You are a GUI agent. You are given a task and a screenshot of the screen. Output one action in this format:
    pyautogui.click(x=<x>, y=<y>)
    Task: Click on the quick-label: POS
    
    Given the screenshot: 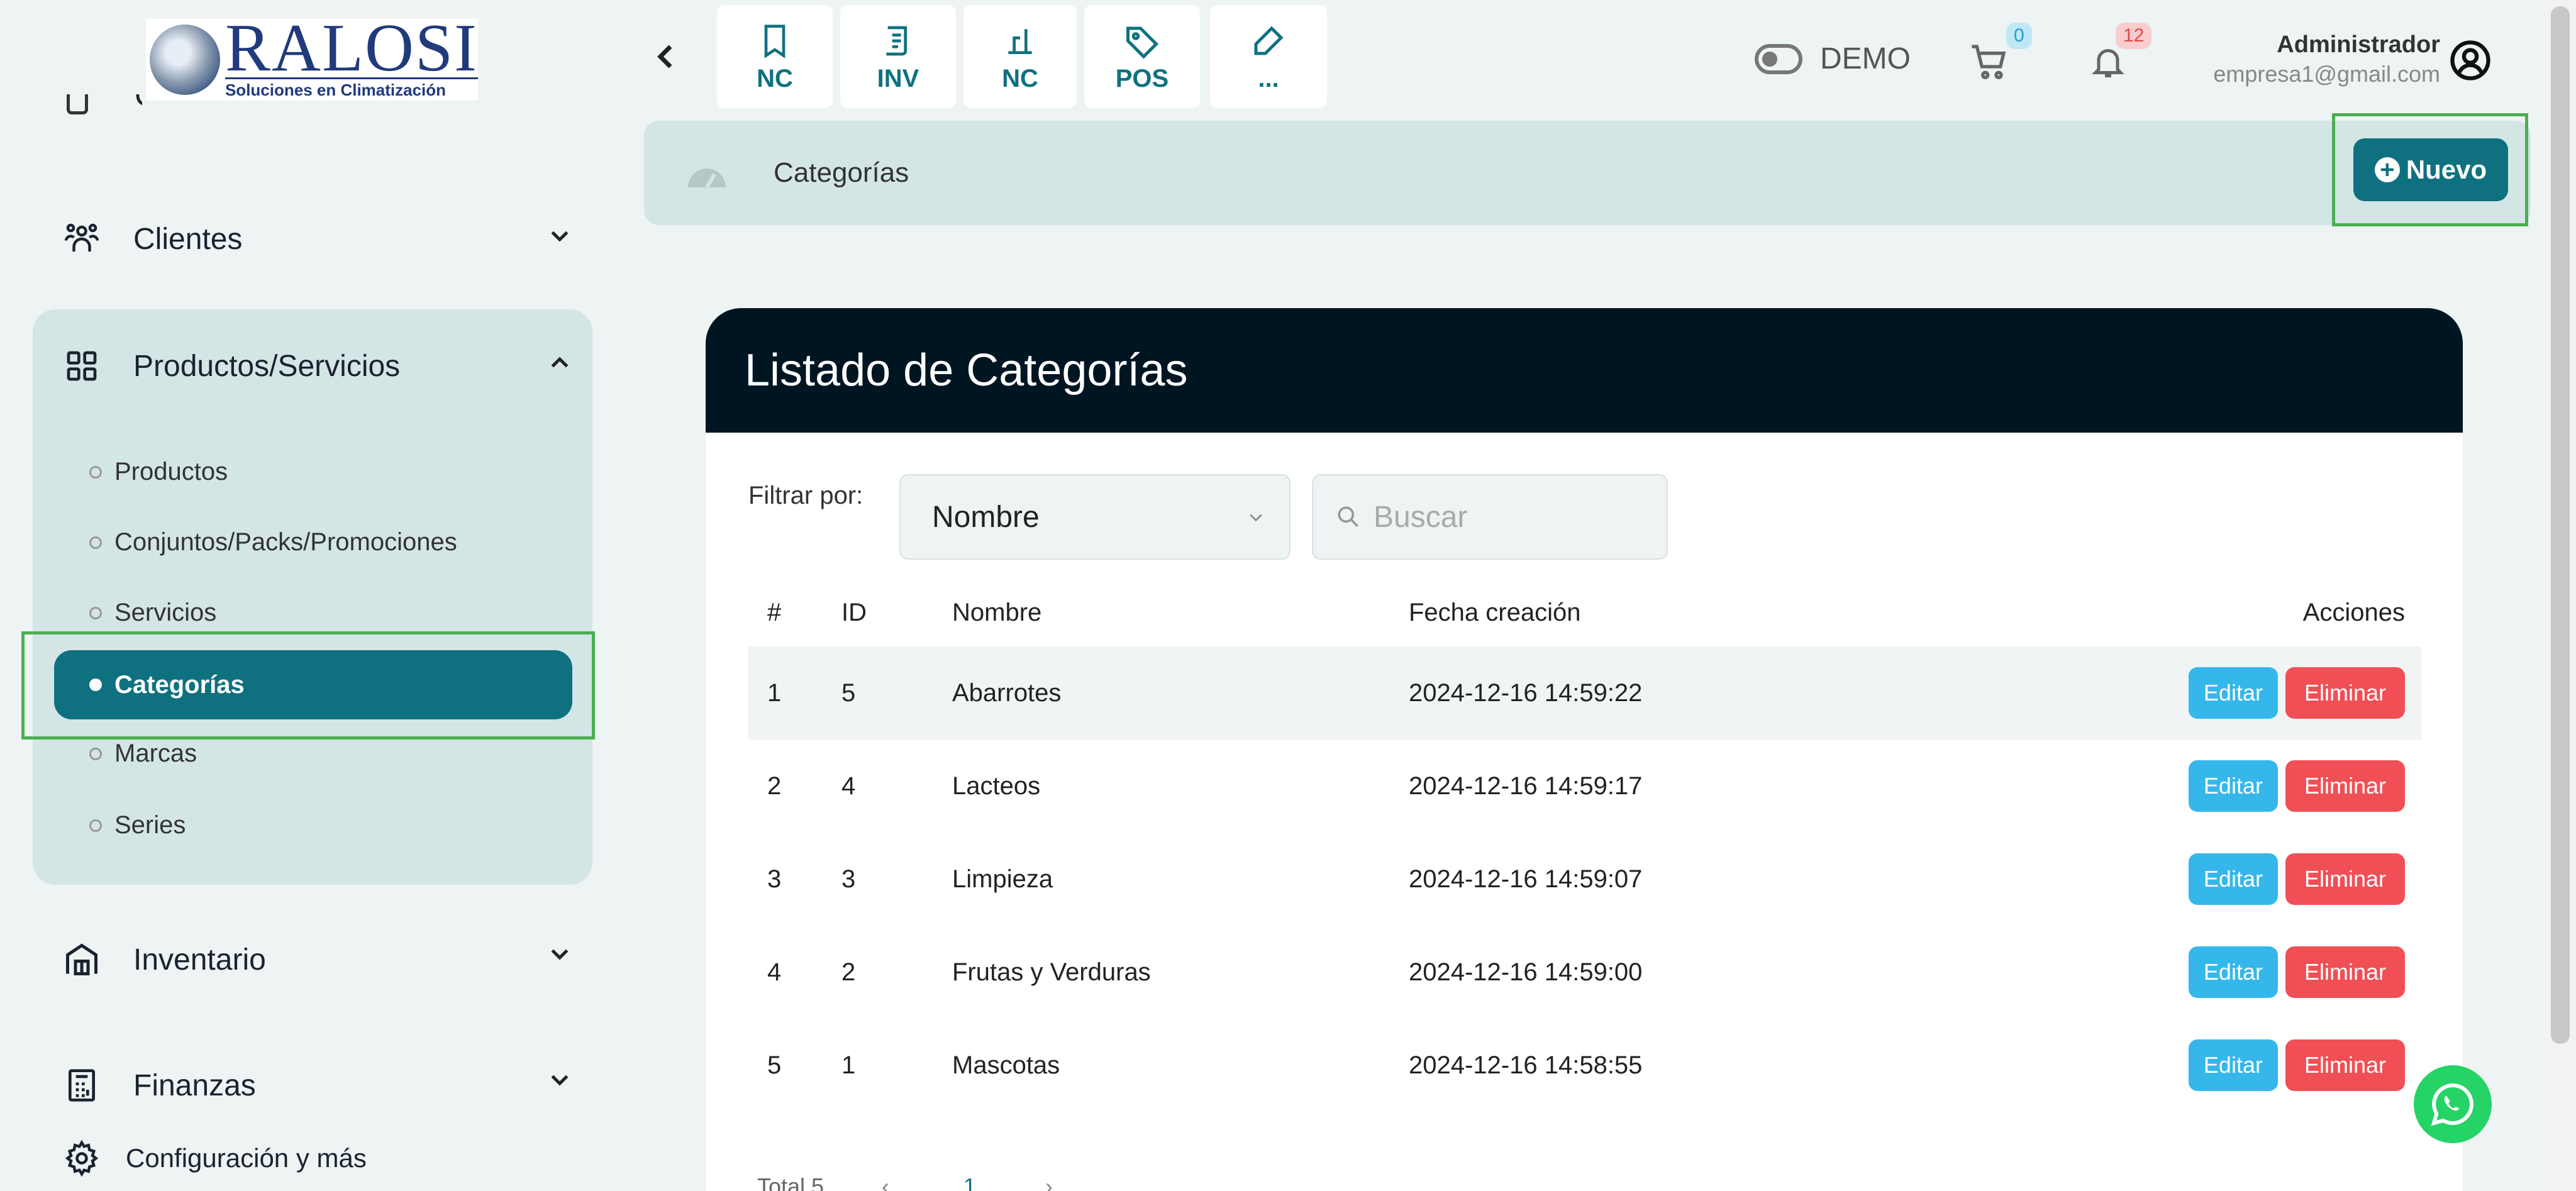 What is the action you would take?
    pyautogui.click(x=1142, y=78)
    